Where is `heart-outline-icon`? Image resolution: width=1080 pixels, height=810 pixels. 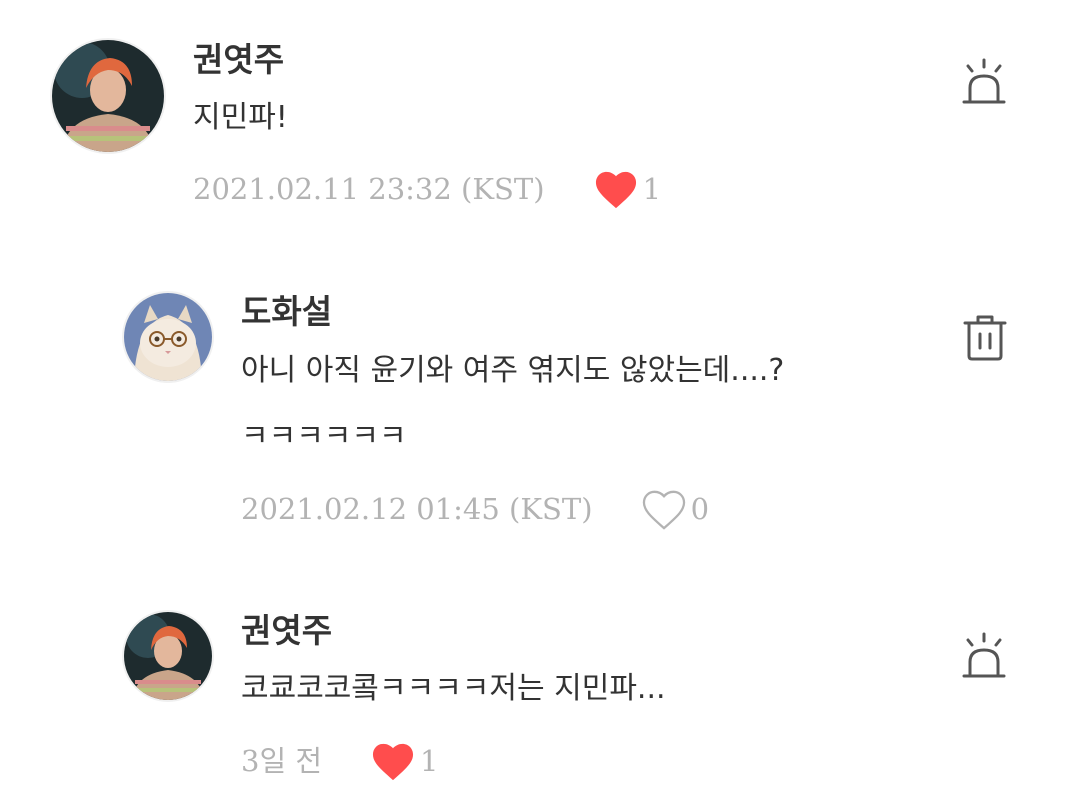 heart-outline-icon is located at coordinates (663, 510).